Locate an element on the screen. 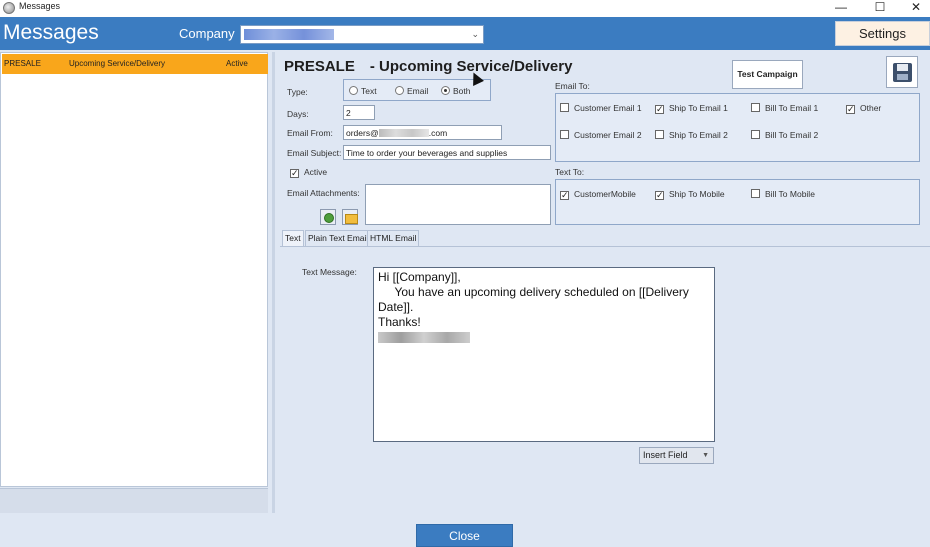  customer-email-1-checkbox: Customer Email 1 is located at coordinates (601, 108).